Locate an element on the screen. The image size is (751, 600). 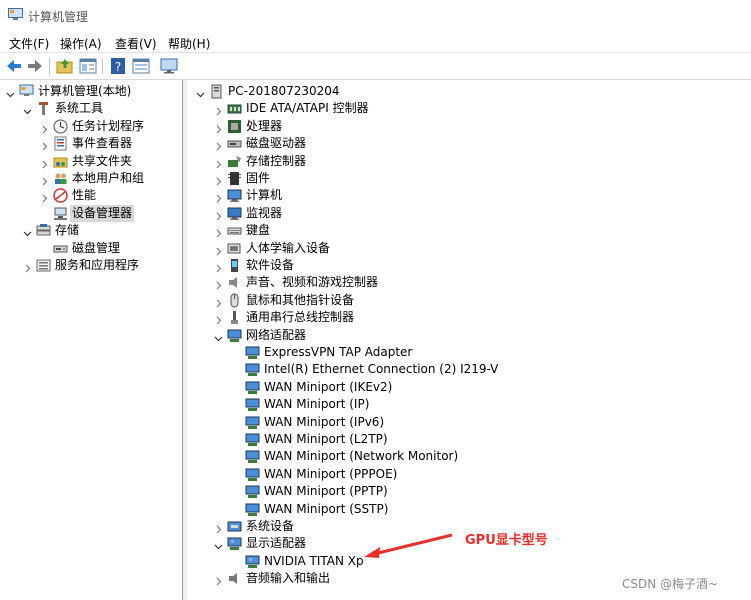
clock-icon is located at coordinates (60, 126).